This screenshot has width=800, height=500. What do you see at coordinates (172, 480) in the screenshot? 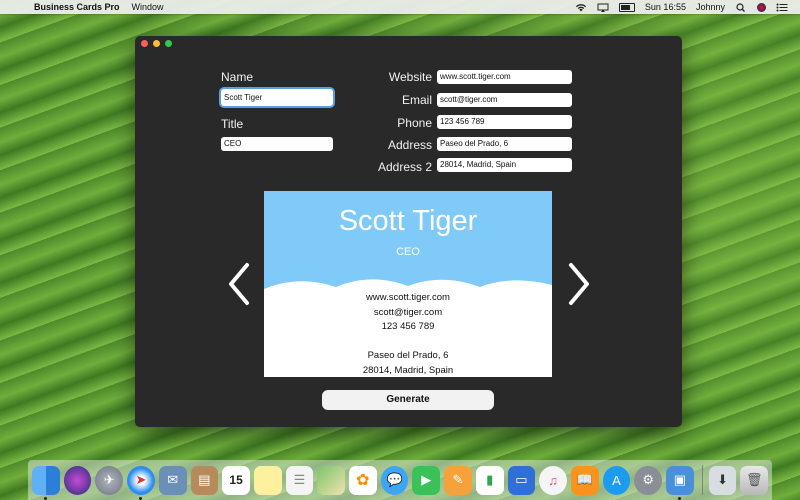
I see `mail-icon: ✉` at bounding box center [172, 480].